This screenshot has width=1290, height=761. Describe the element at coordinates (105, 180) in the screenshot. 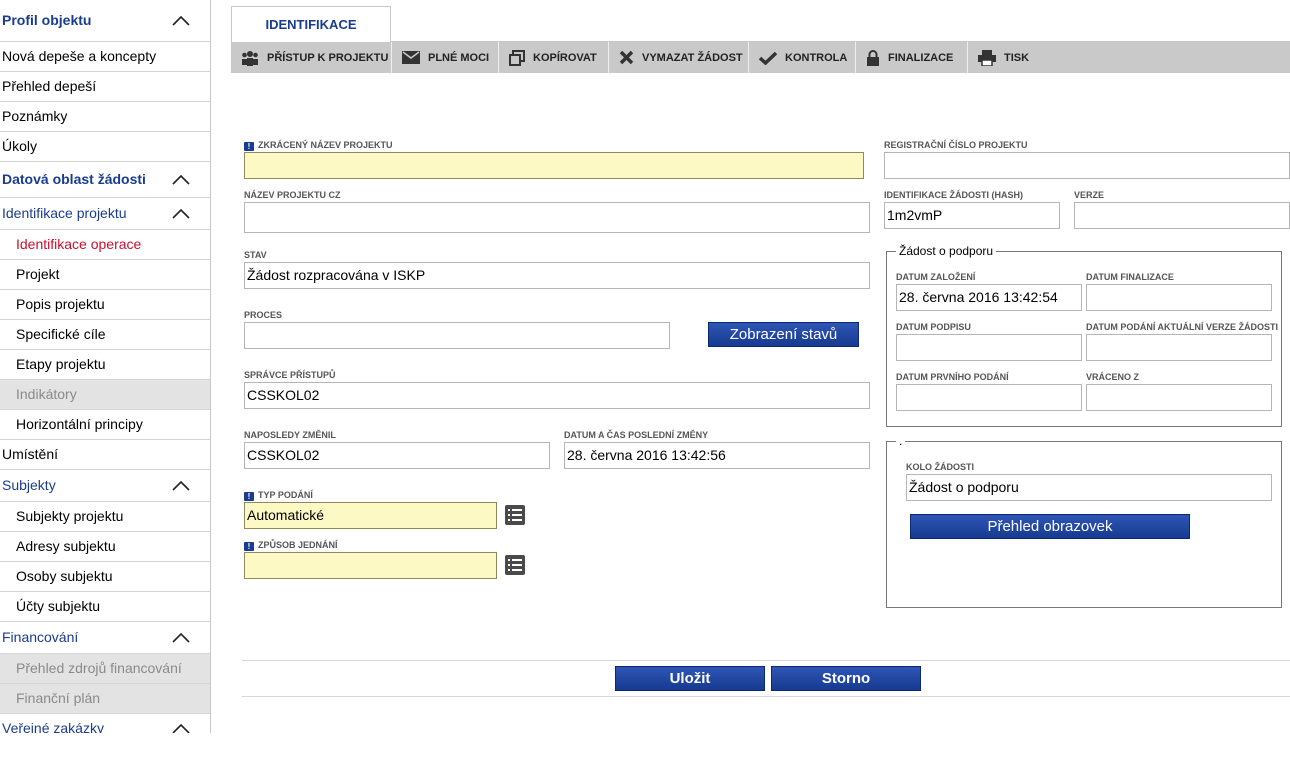

I see `sidebar-item: Datová oblast žádosti` at that location.